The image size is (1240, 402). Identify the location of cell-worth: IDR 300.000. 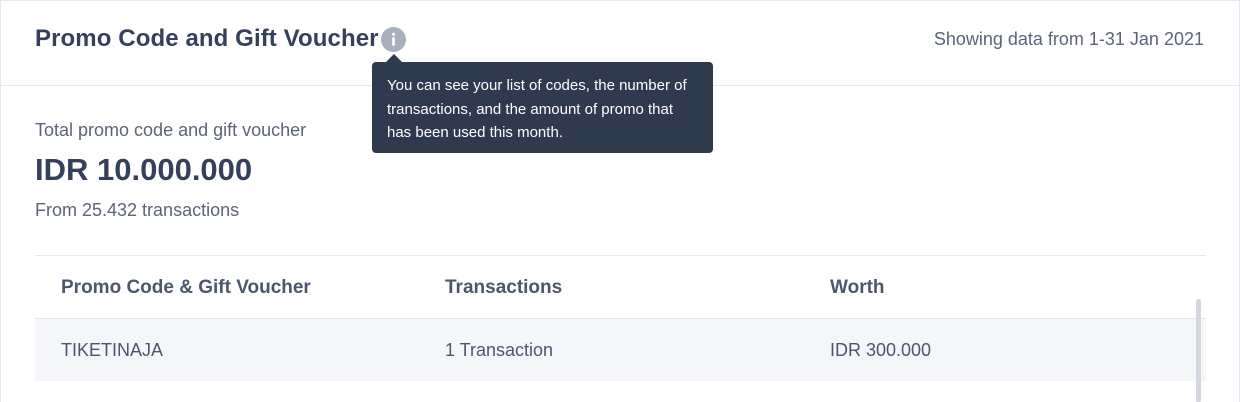
(881, 350).